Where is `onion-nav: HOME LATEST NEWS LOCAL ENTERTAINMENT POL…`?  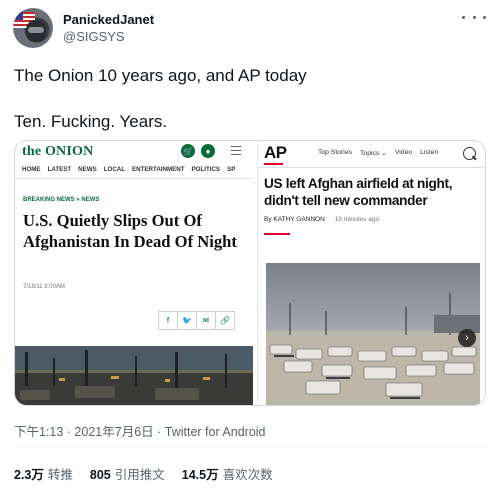
onion-nav: HOME LATEST NEWS LOCAL ENTERTAINMENT POL… is located at coordinates (128, 169).